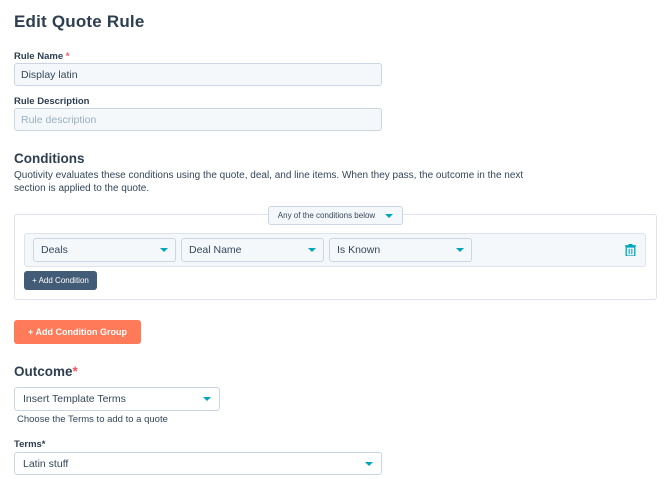 This screenshot has width=670, height=479. Describe the element at coordinates (630, 250) in the screenshot. I see `trash-icon` at that location.